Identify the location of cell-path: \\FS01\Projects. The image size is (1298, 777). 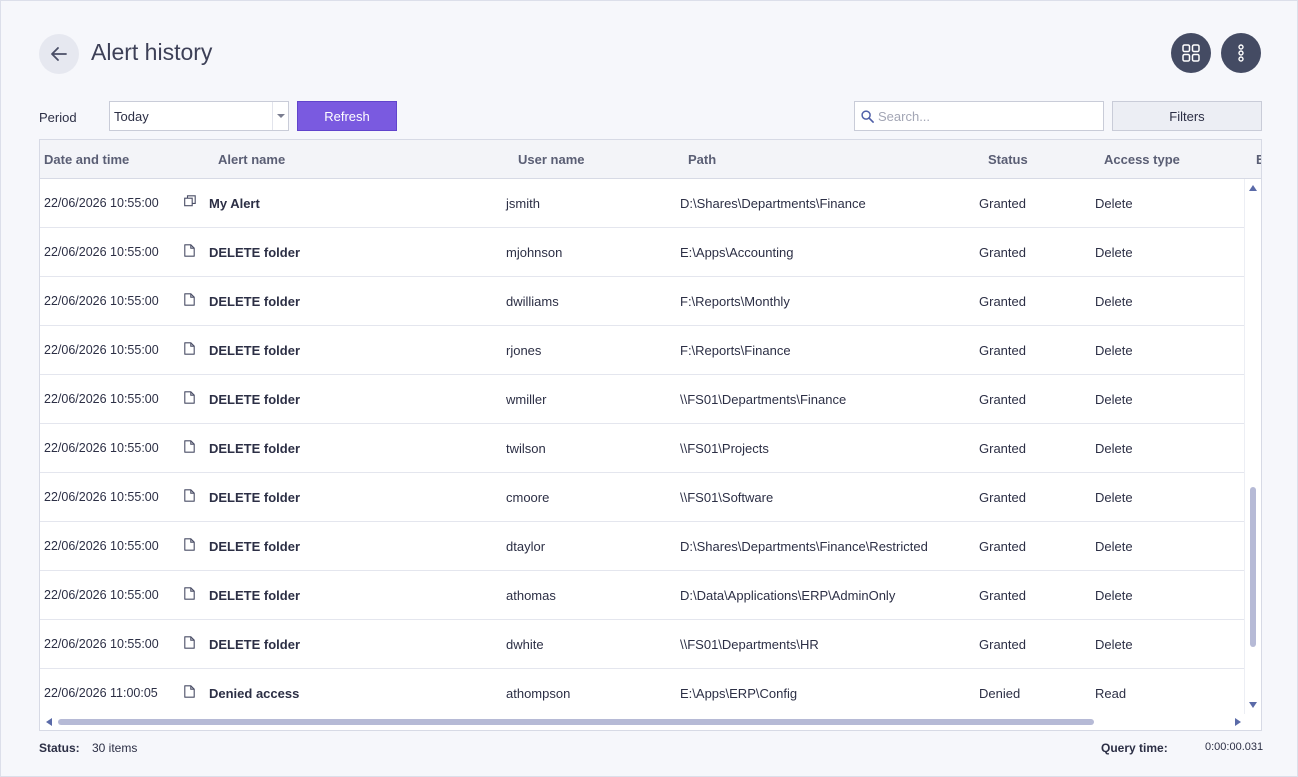
(724, 448).